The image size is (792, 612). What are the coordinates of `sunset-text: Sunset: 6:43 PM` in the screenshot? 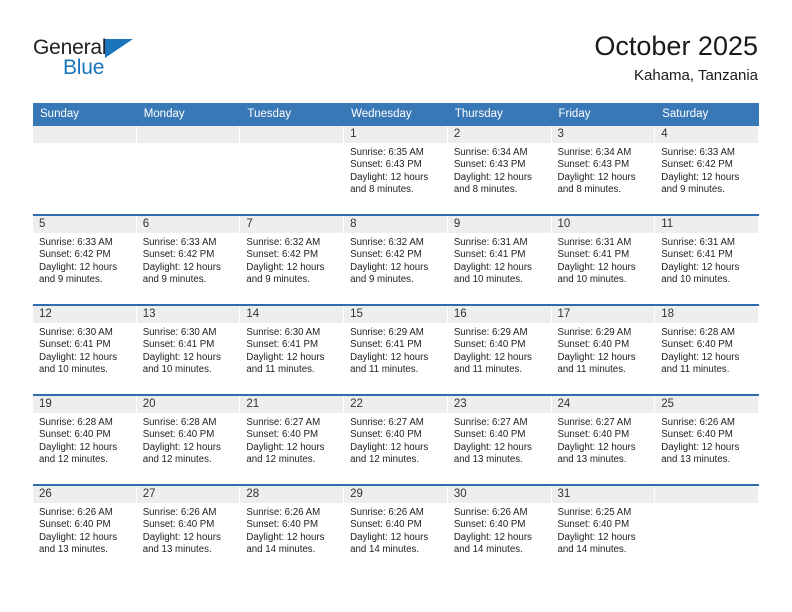 It's located at (593, 165).